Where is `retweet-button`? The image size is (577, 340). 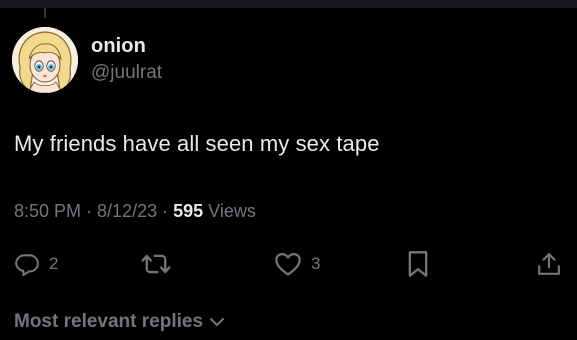
retweet-button is located at coordinates (156, 264).